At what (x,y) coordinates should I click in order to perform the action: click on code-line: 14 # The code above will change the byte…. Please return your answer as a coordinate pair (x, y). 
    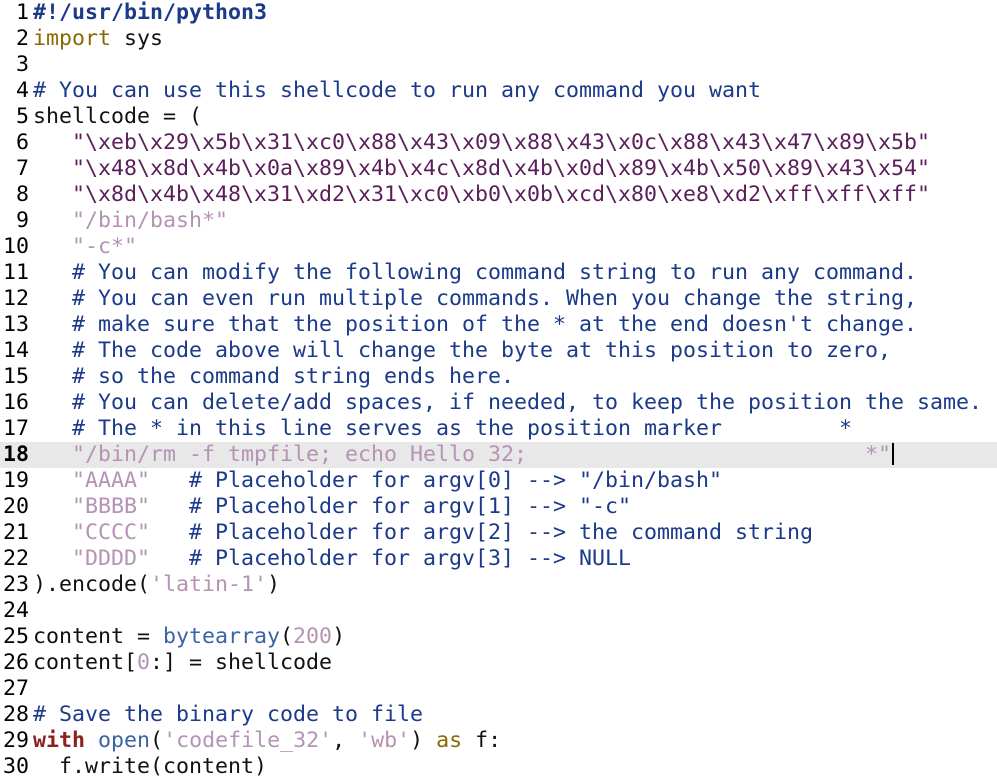
    Looking at the image, I should click on (498, 351).